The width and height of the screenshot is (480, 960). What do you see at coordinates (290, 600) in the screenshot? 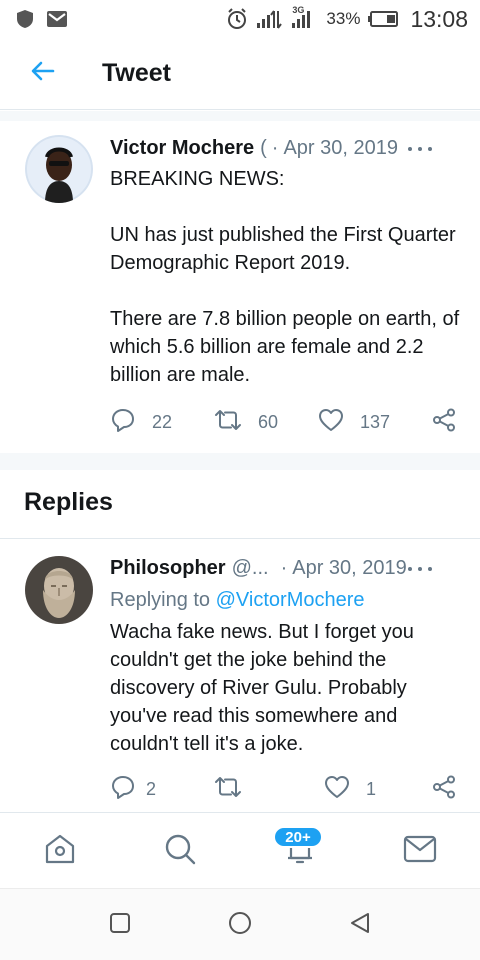
I see `replying-to-link: @VictorMochere` at bounding box center [290, 600].